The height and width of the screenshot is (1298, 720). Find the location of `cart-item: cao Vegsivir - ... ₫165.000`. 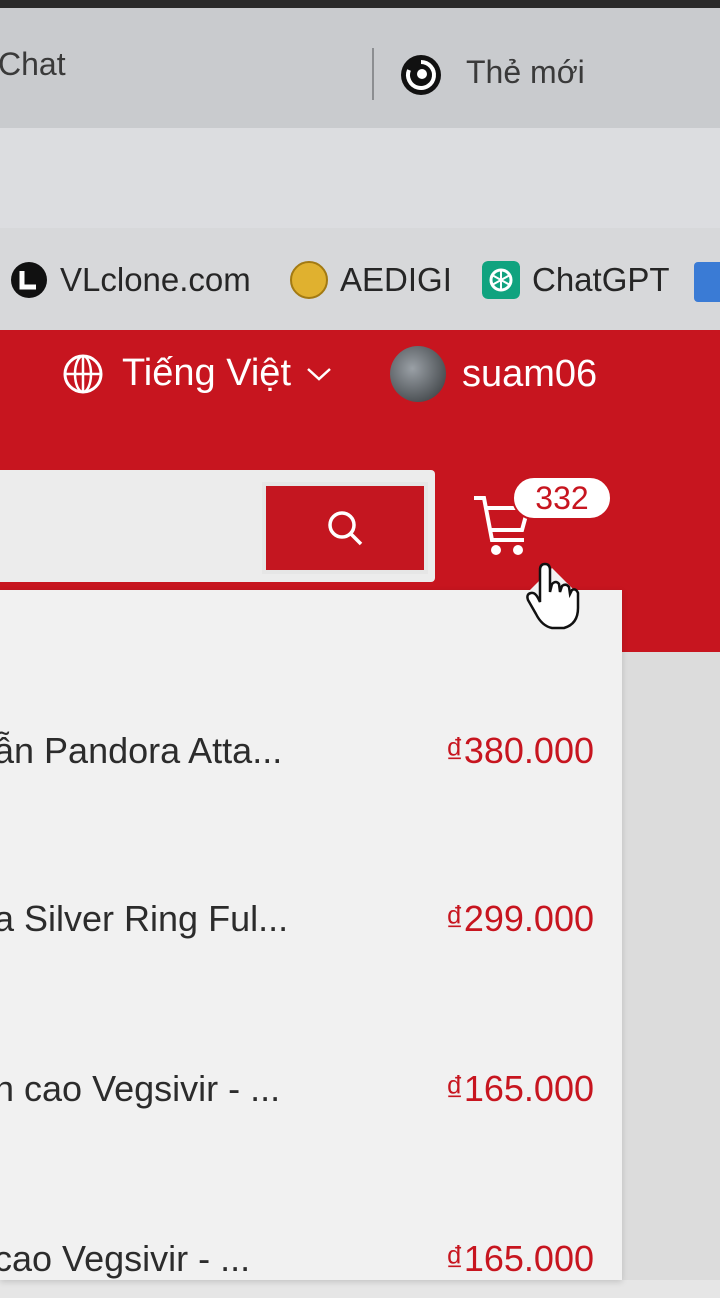

cart-item: cao Vegsivir - ... ₫165.000 is located at coordinates (311, 1268).